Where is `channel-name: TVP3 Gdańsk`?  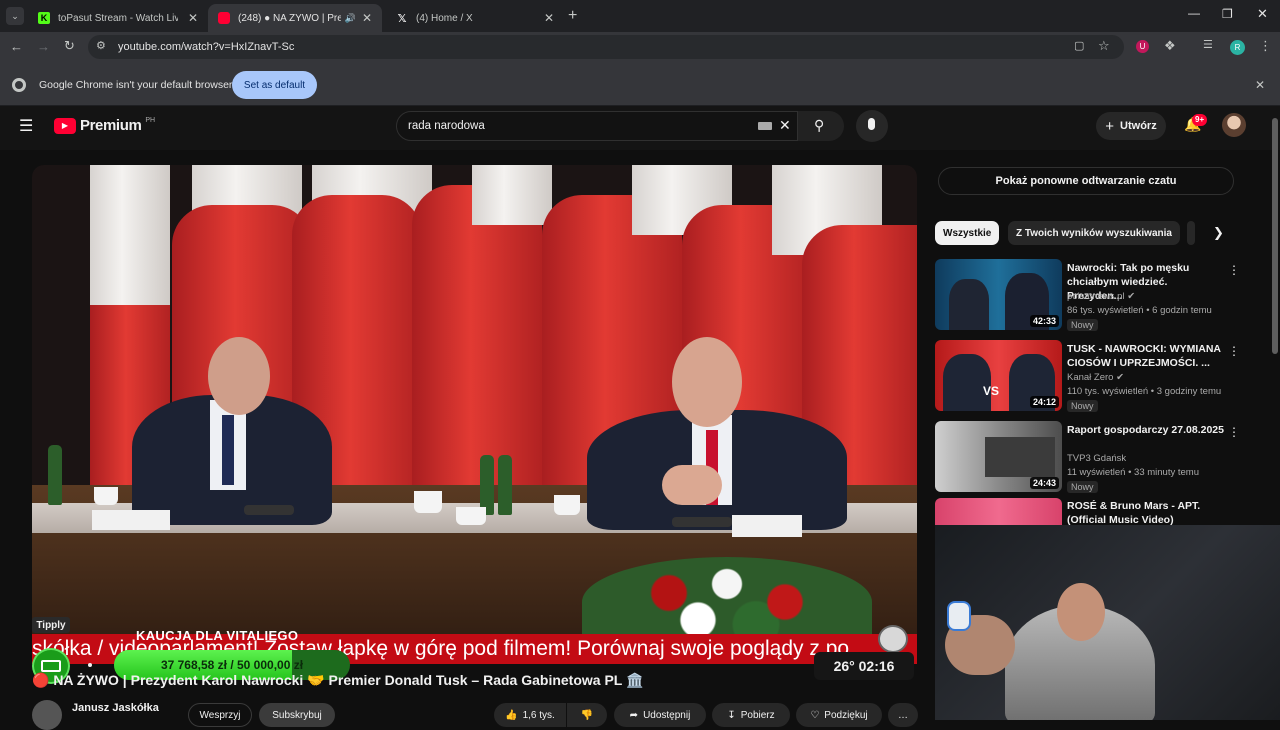
channel-name: TVP3 Gdańsk is located at coordinates (1096, 458).